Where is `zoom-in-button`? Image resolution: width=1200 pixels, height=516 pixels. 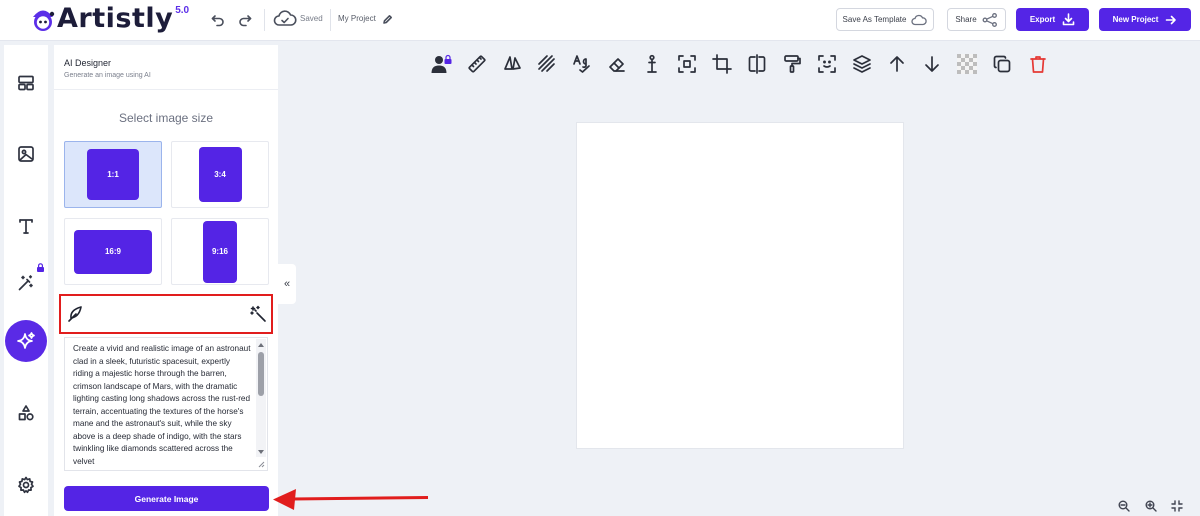 zoom-in-button is located at coordinates (1151, 506).